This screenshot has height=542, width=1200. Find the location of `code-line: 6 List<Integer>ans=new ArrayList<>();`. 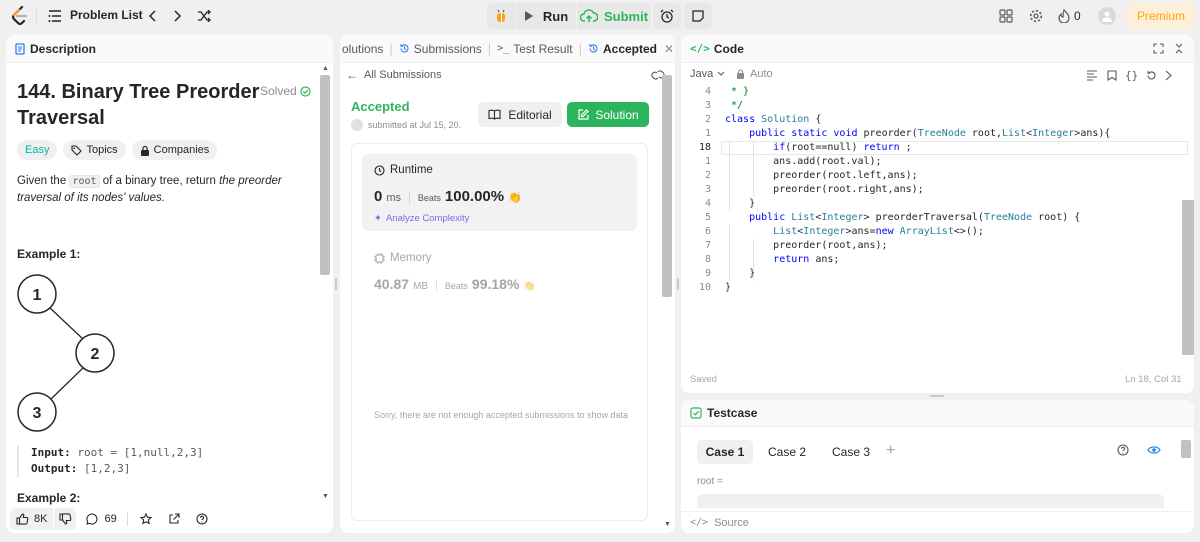

code-line: 6 List<Integer>ans=new ArrayList<>(); is located at coordinates (844, 231).